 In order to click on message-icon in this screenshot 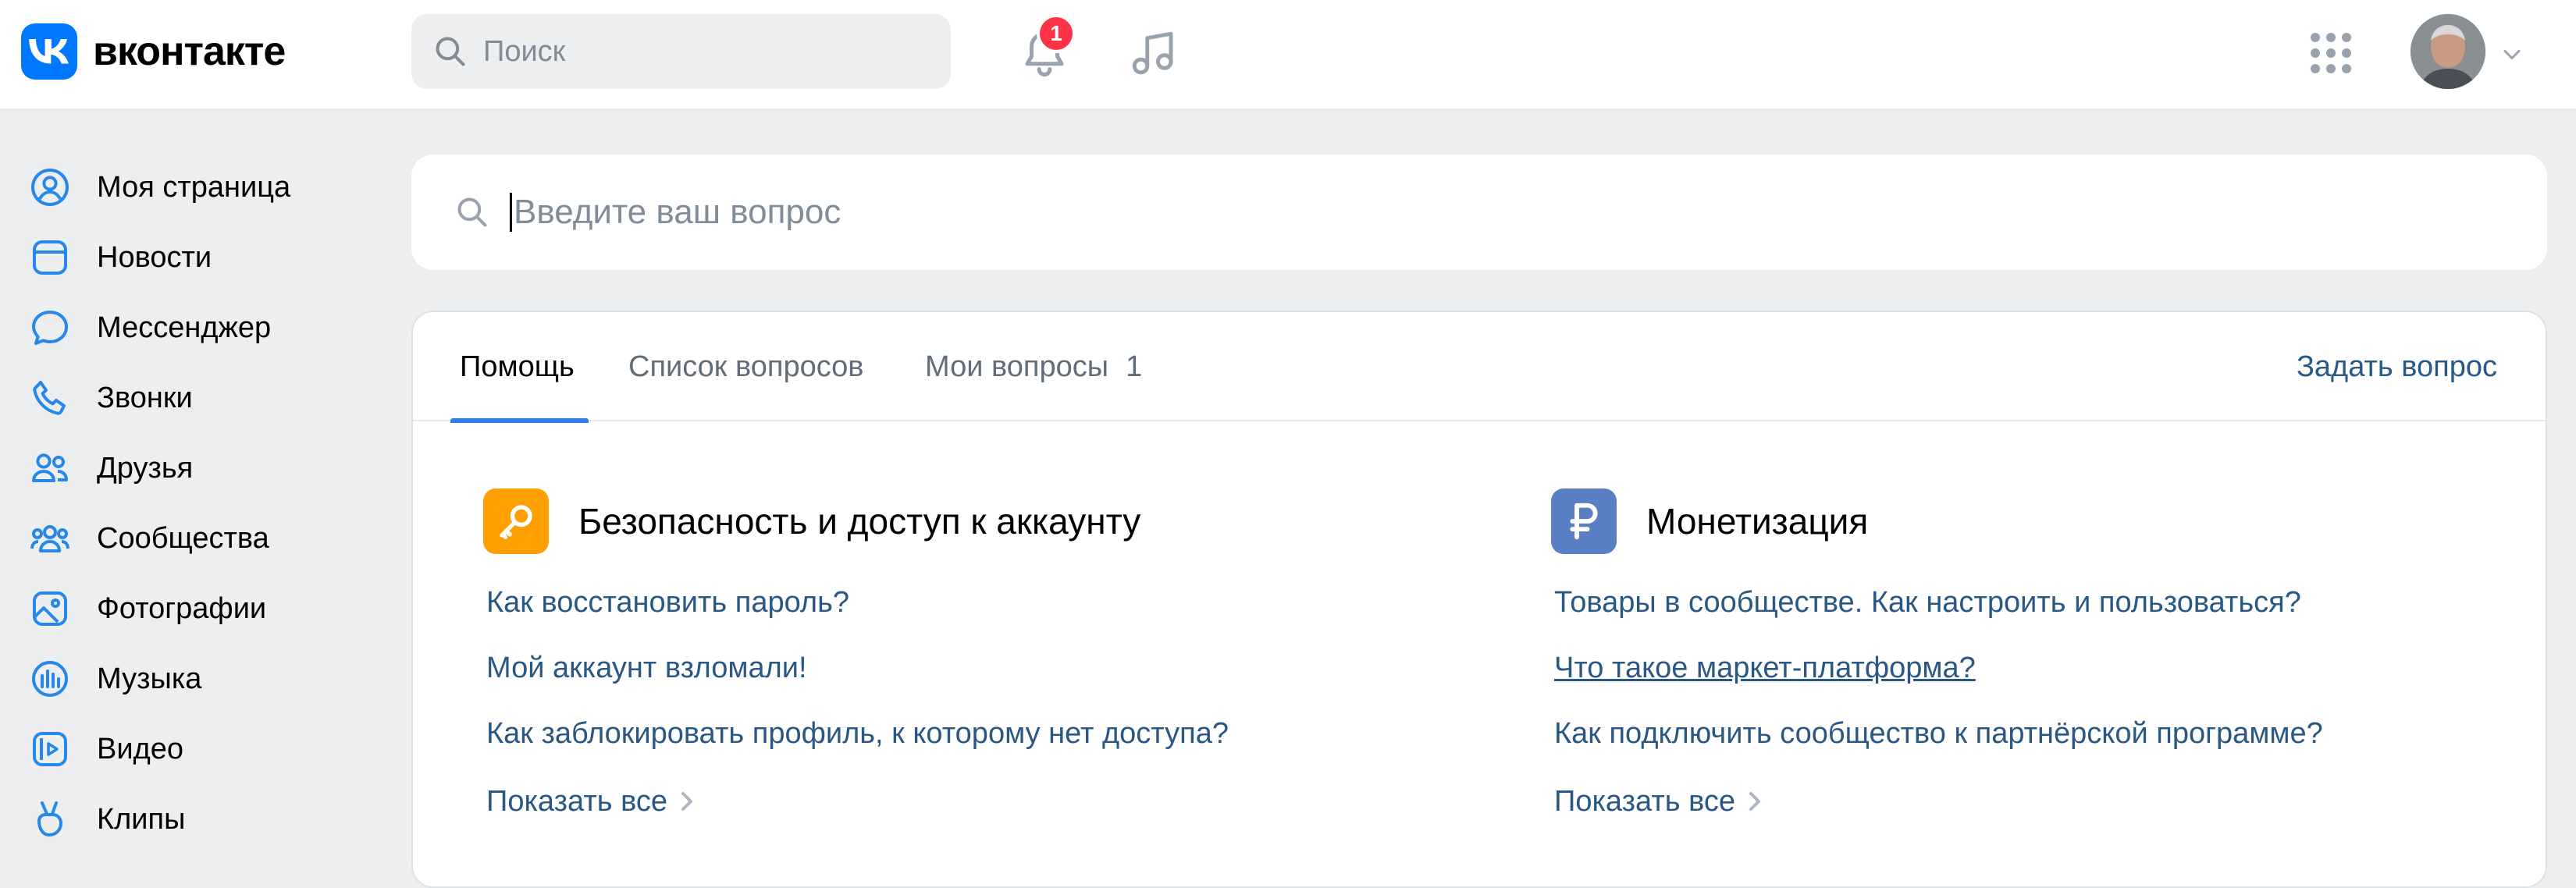, I will do `click(50, 328)`.